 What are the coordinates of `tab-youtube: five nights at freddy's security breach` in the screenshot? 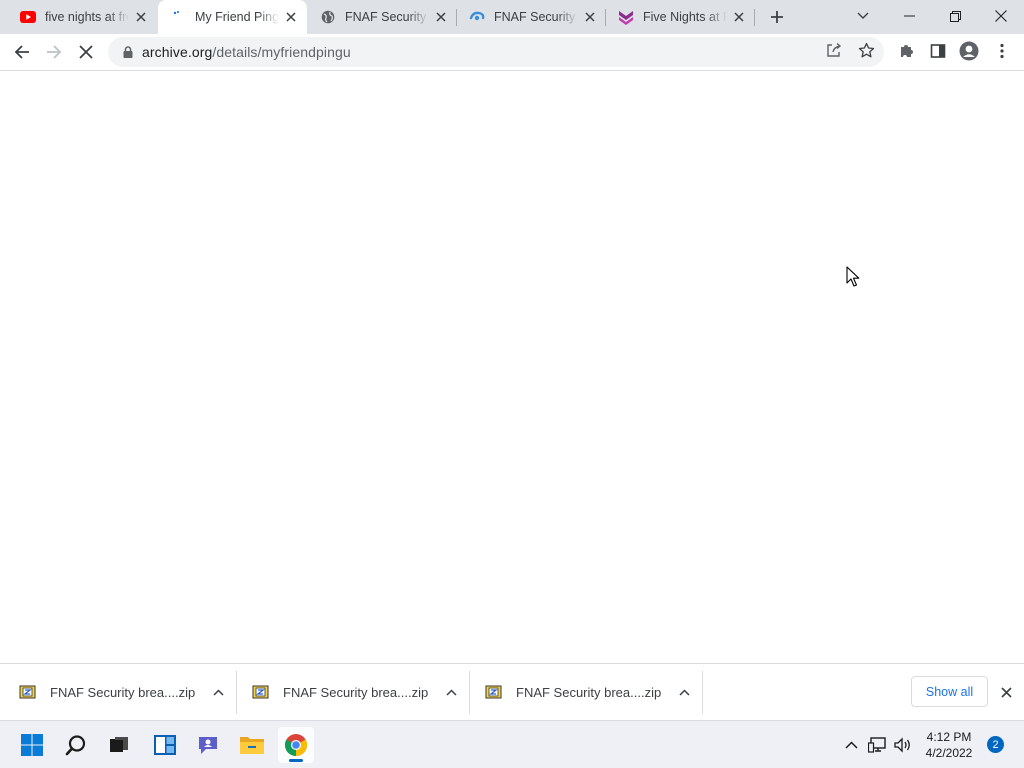 It's located at (82, 17).